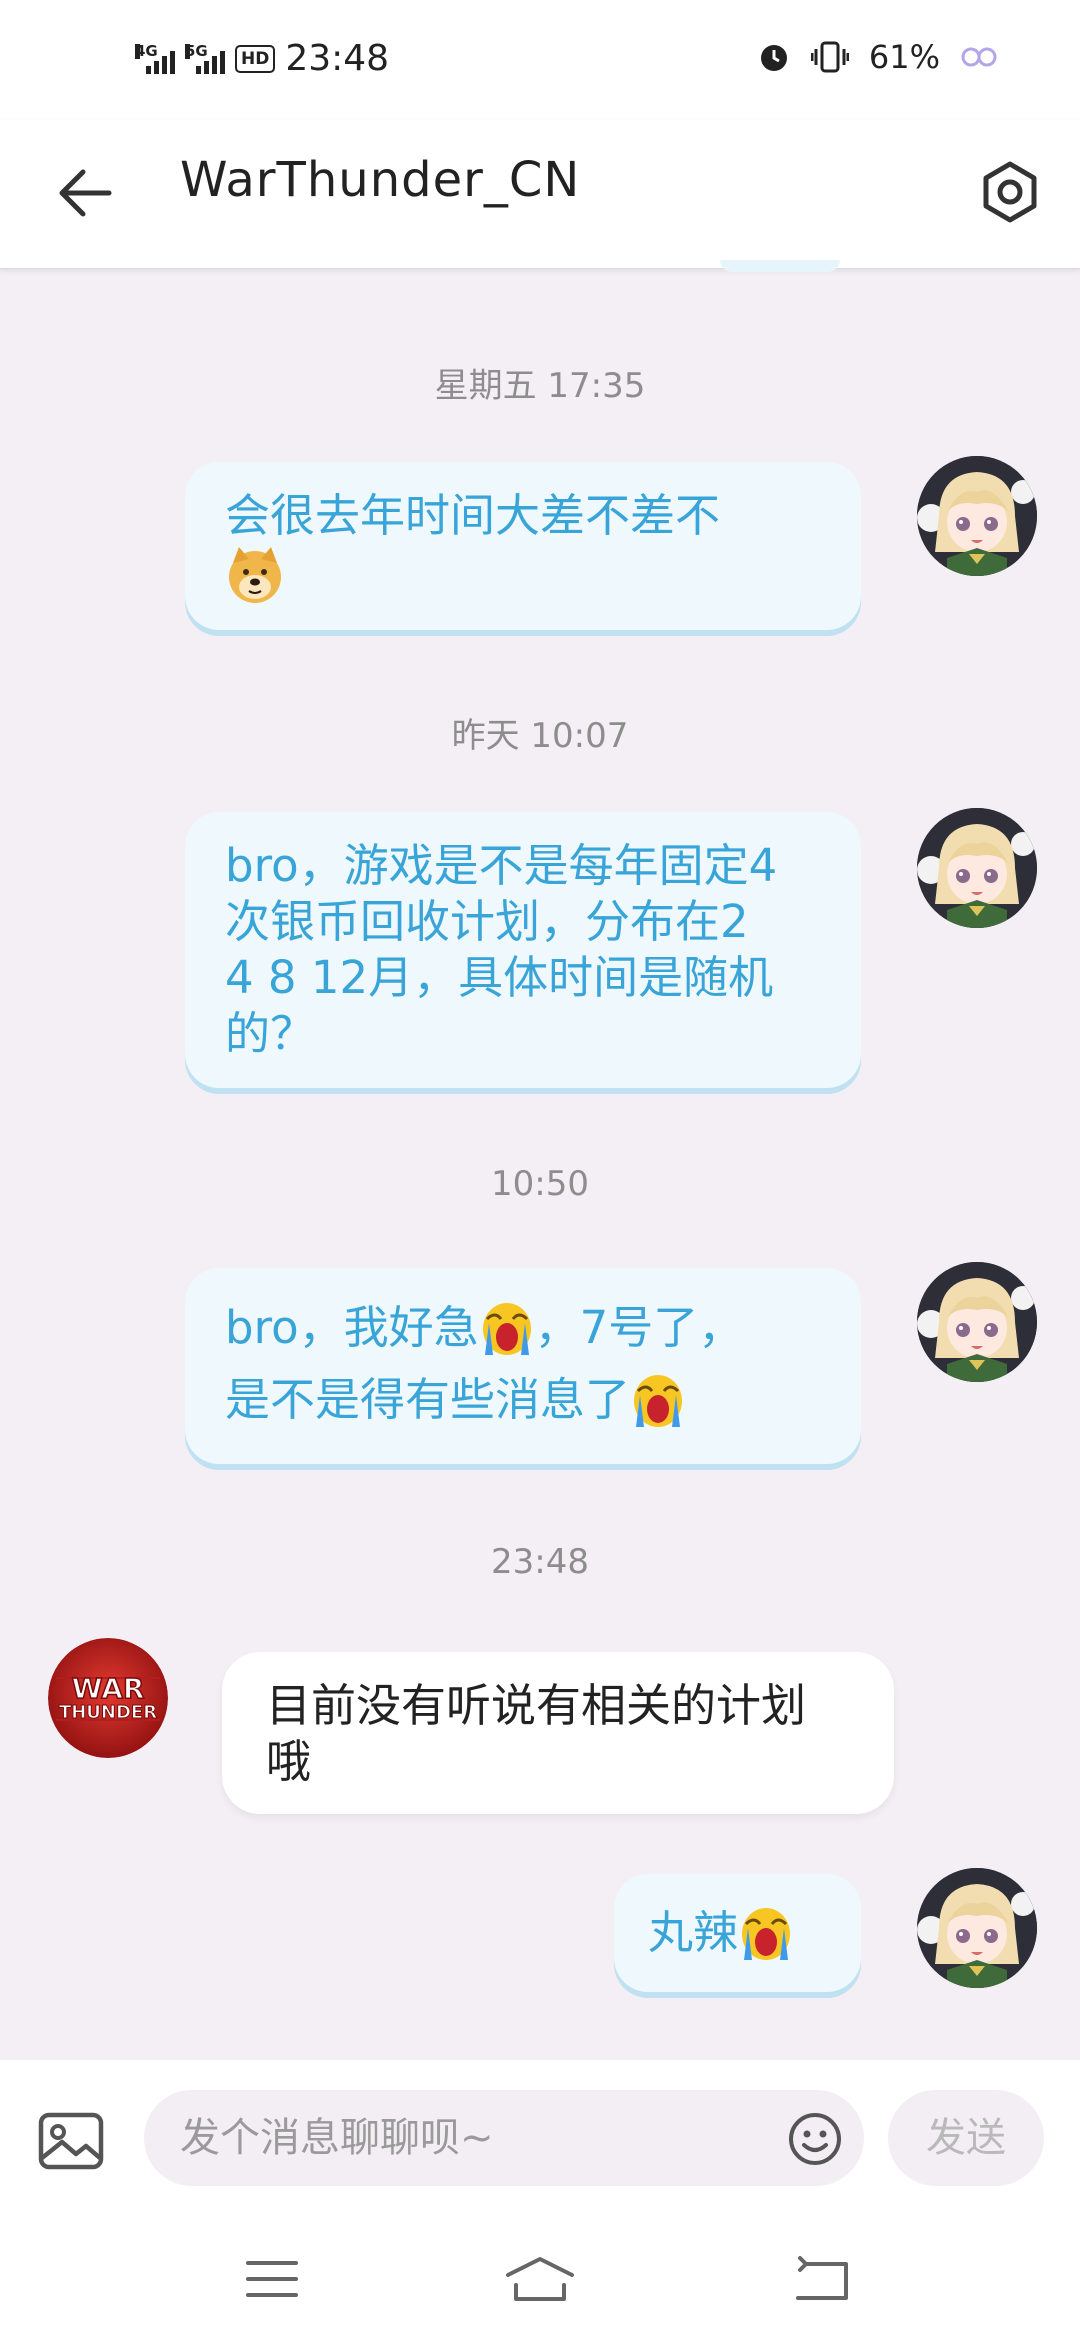 Image resolution: width=1080 pixels, height=2340 pixels. I want to click on warthunder-avatar: WAR THUNDER, so click(108, 1698).